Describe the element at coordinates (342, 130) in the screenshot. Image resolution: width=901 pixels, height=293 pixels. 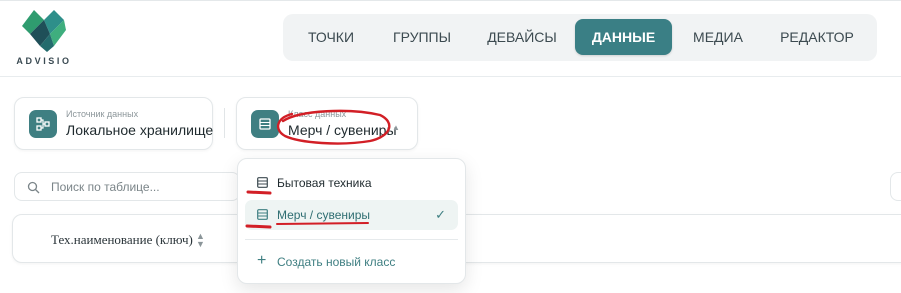
I see `data-class-value: Мерч / сувениры` at that location.